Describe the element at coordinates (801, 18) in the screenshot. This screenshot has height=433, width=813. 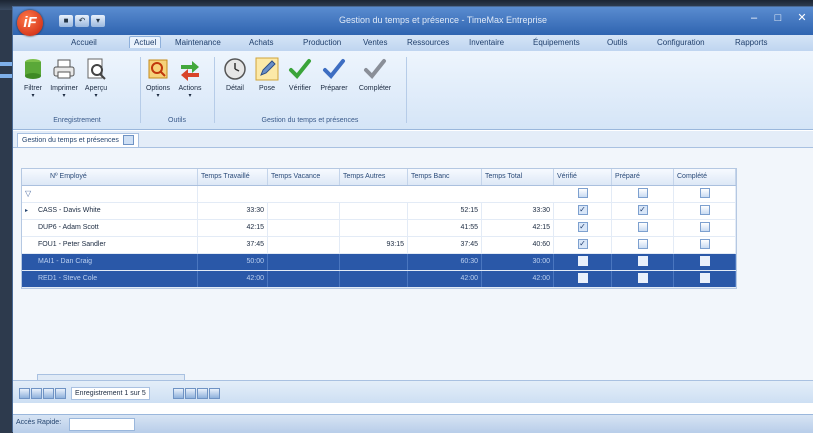
I see `close-icon: ✕` at that location.